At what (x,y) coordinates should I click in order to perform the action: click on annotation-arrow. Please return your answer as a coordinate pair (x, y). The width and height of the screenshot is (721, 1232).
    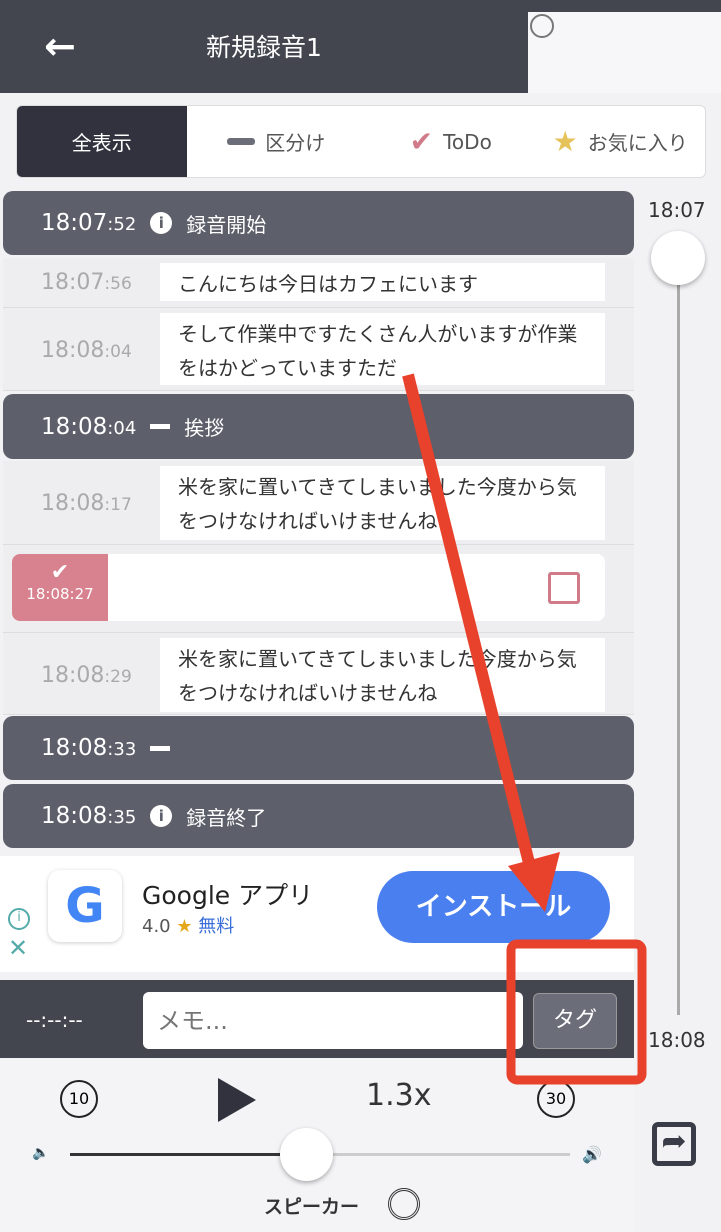
    Looking at the image, I should click on (470, 625).